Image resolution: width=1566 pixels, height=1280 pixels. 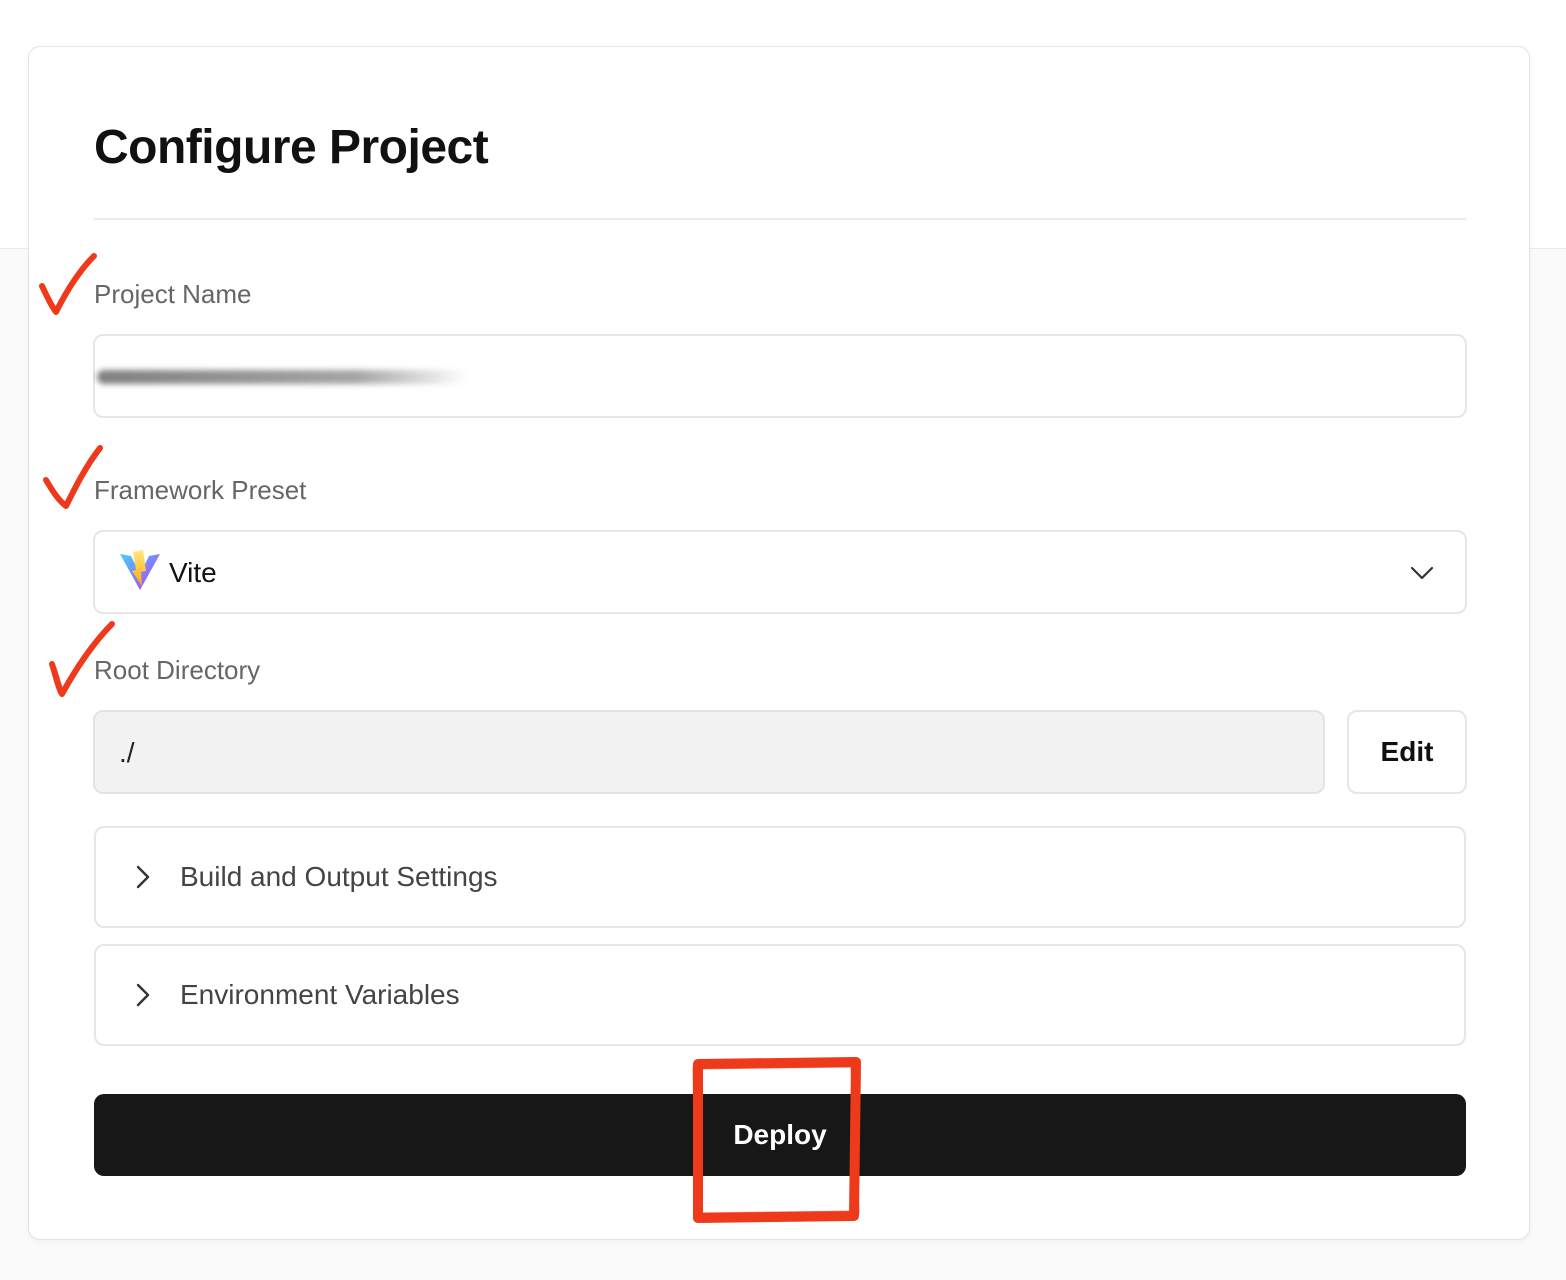 What do you see at coordinates (780, 376) in the screenshot?
I see `project-name-input` at bounding box center [780, 376].